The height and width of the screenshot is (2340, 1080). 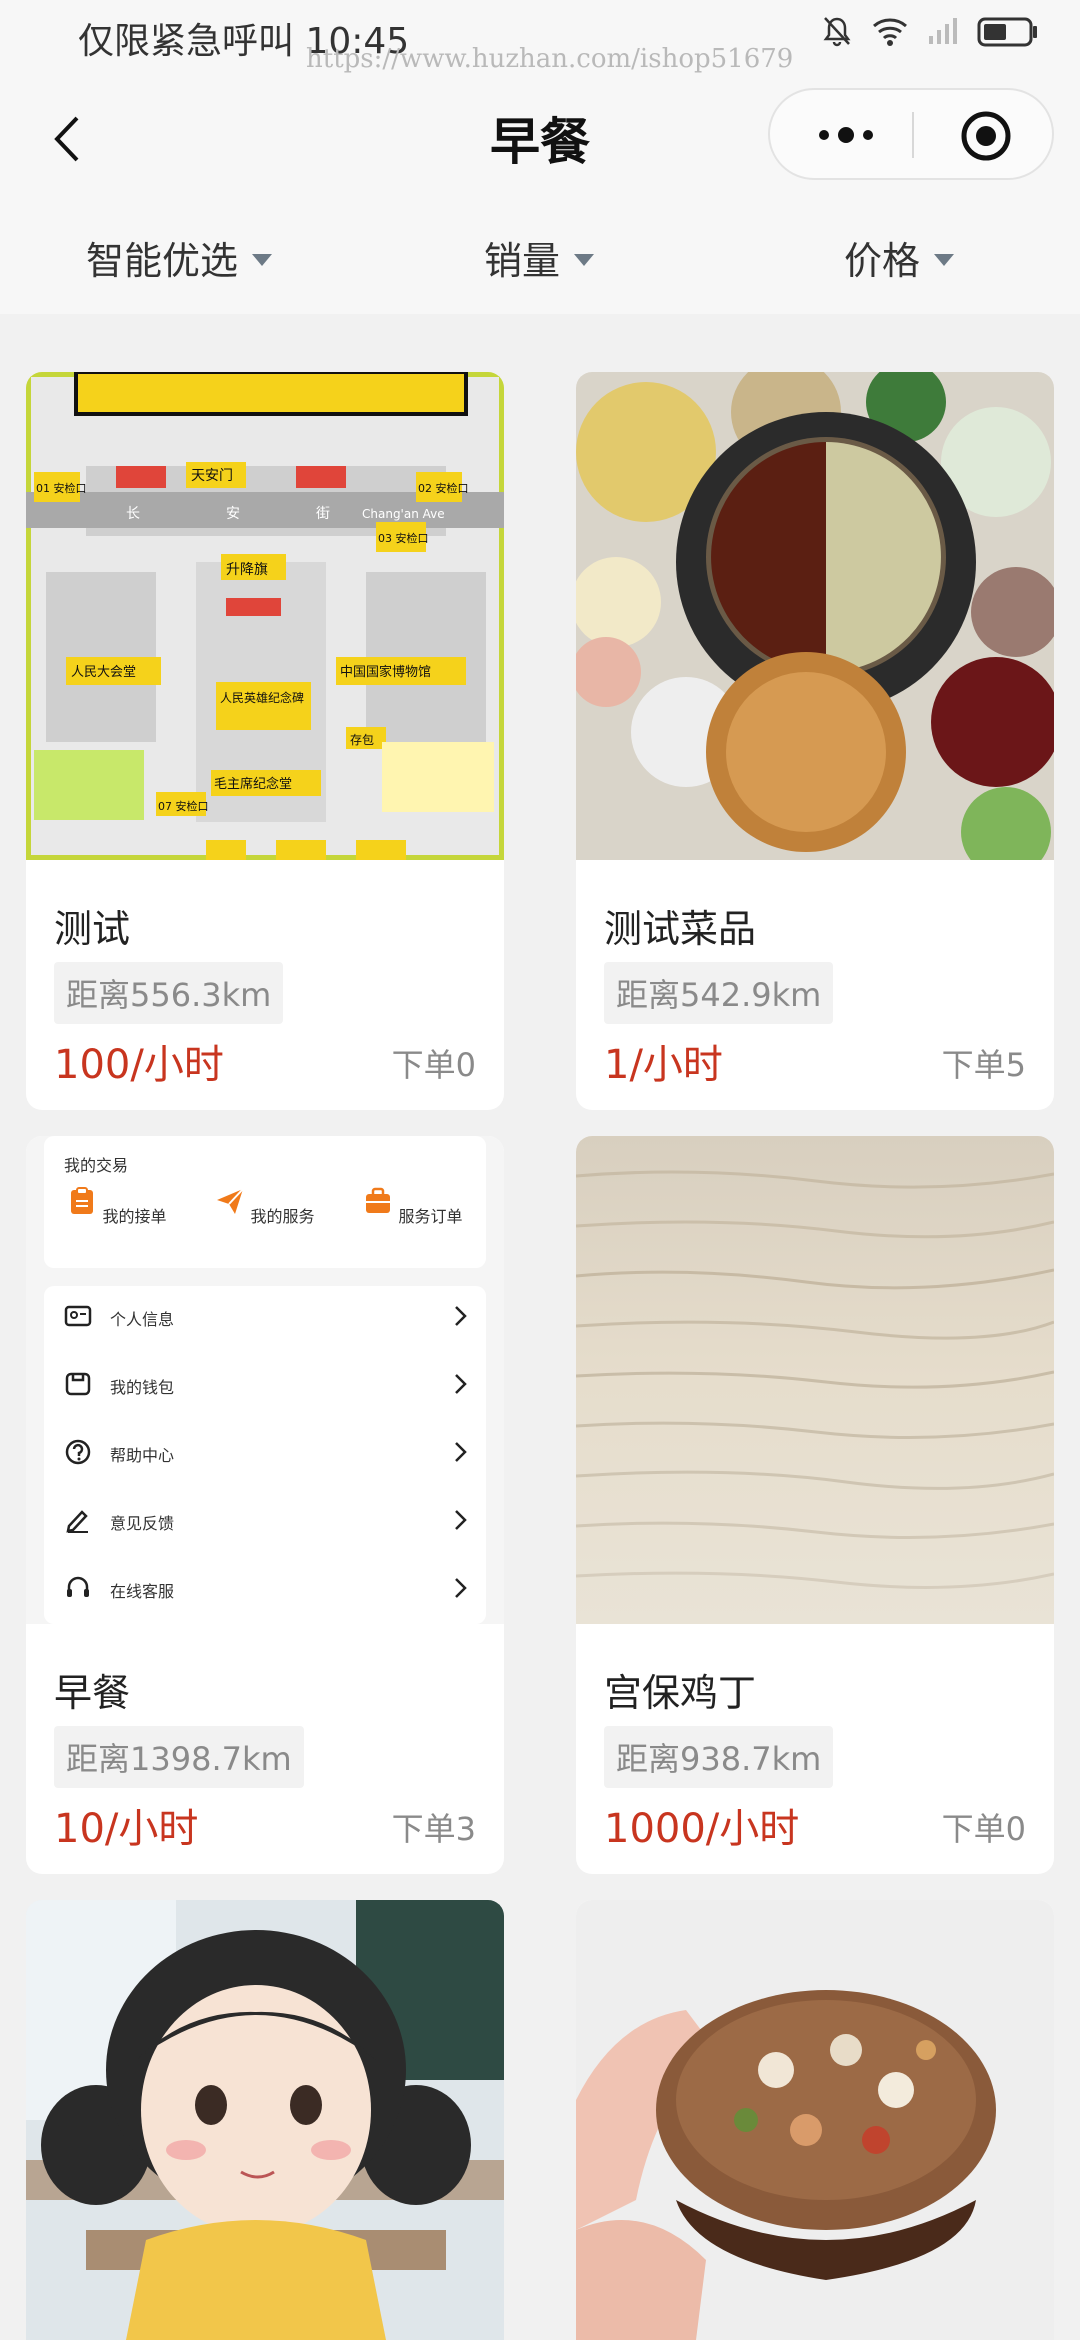 I want to click on map-label: 街, so click(x=323, y=514).